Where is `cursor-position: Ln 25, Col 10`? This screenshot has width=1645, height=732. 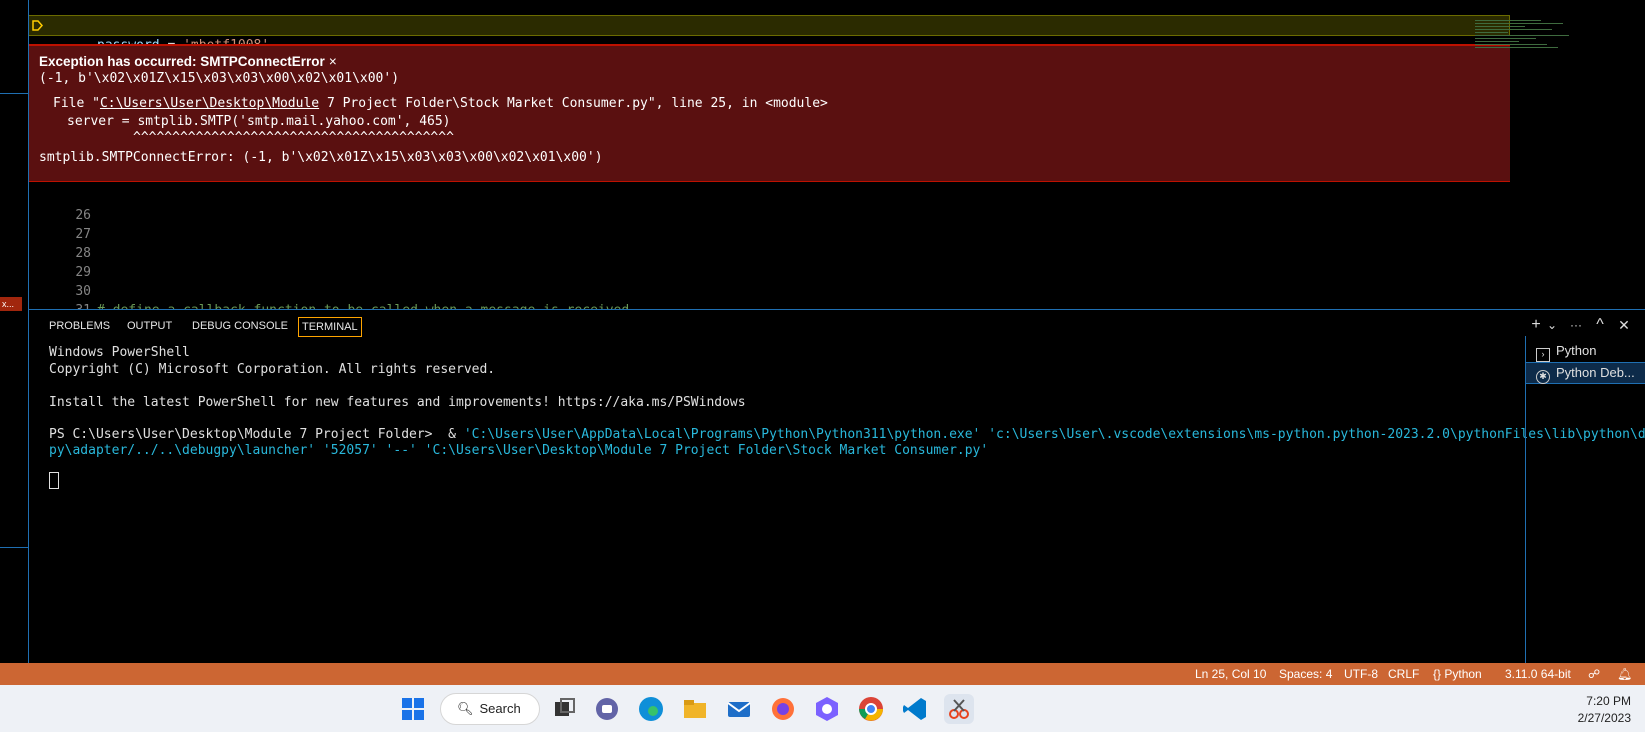 cursor-position: Ln 25, Col 10 is located at coordinates (1230, 674).